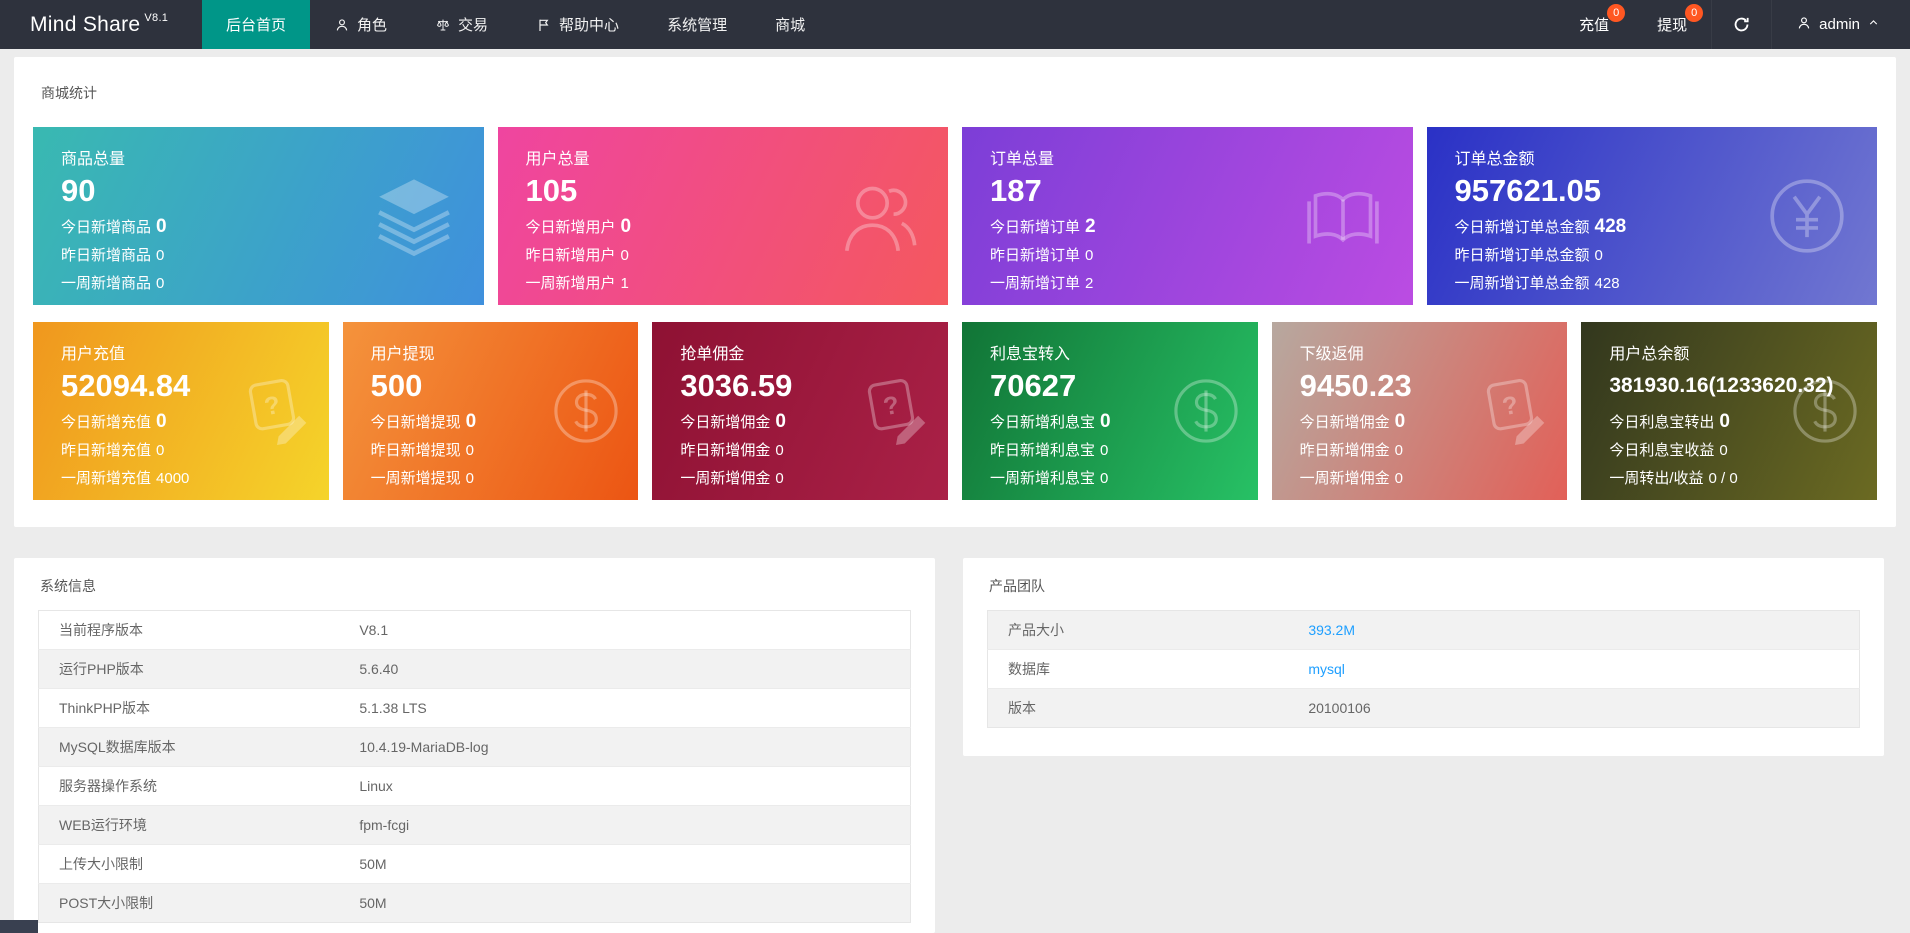  I want to click on nav-item-help-center: 帮助中心, so click(577, 24).